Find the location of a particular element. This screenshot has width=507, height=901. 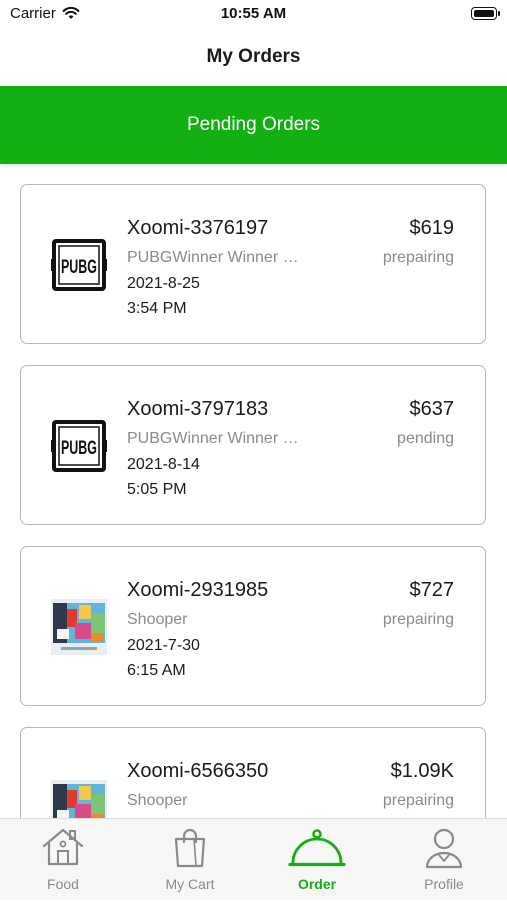

order-time: 6:15 AM is located at coordinates (156, 670).